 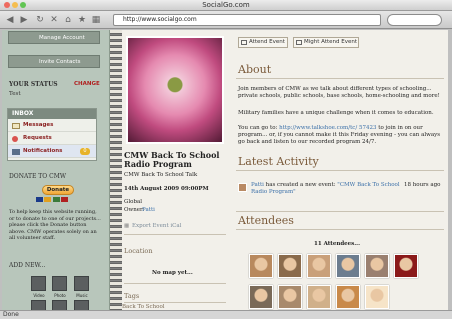 I want to click on window-titlebar: SocialGo.com, so click(x=226, y=5).